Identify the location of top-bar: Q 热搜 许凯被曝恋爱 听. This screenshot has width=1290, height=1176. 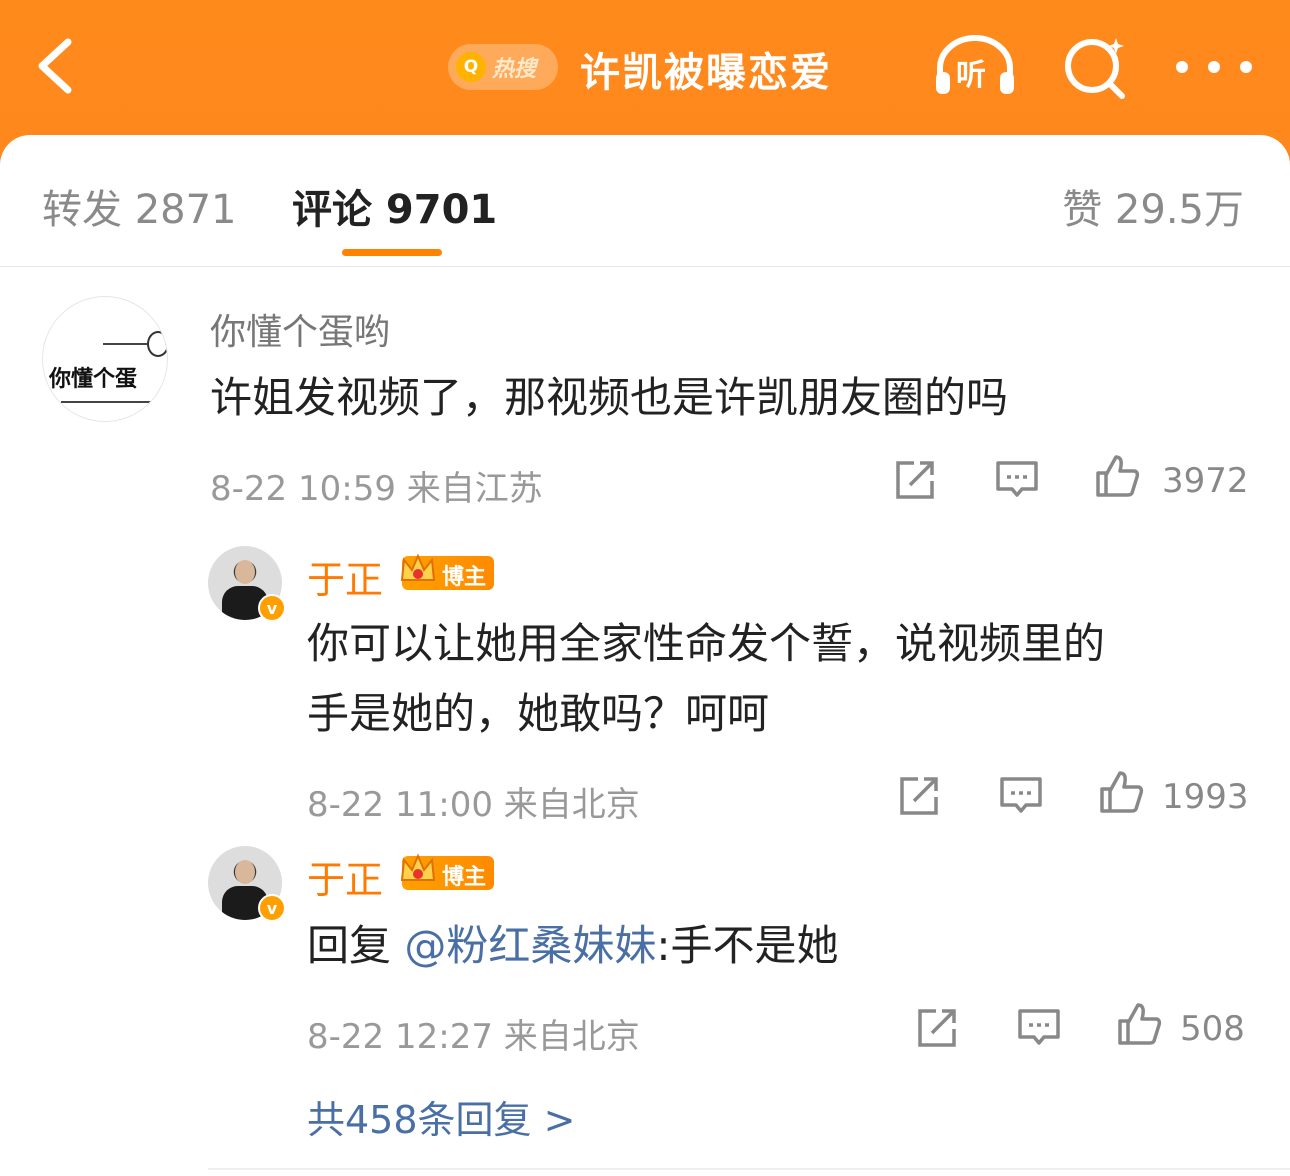
(645, 70).